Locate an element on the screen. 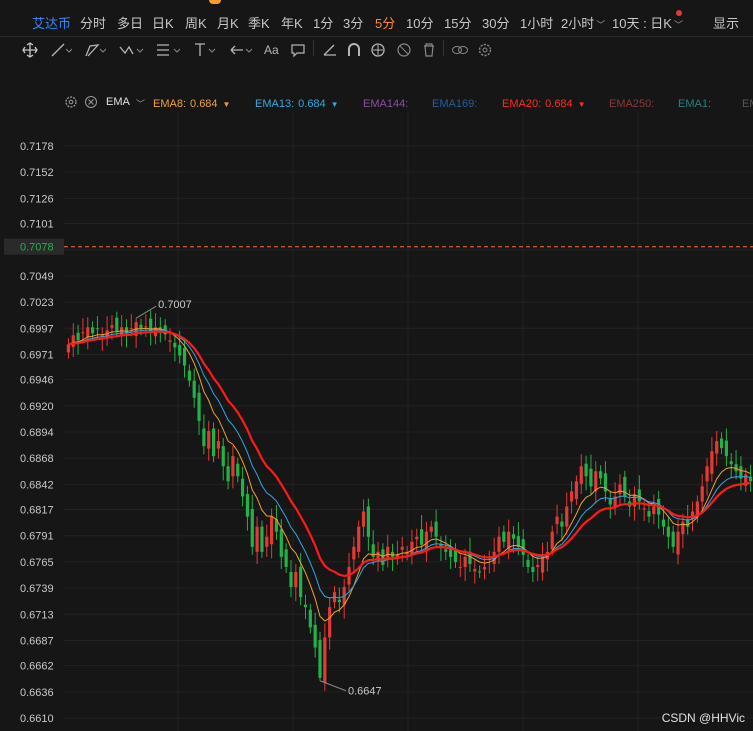 The image size is (753, 731). tab-6: 季K is located at coordinates (259, 22).